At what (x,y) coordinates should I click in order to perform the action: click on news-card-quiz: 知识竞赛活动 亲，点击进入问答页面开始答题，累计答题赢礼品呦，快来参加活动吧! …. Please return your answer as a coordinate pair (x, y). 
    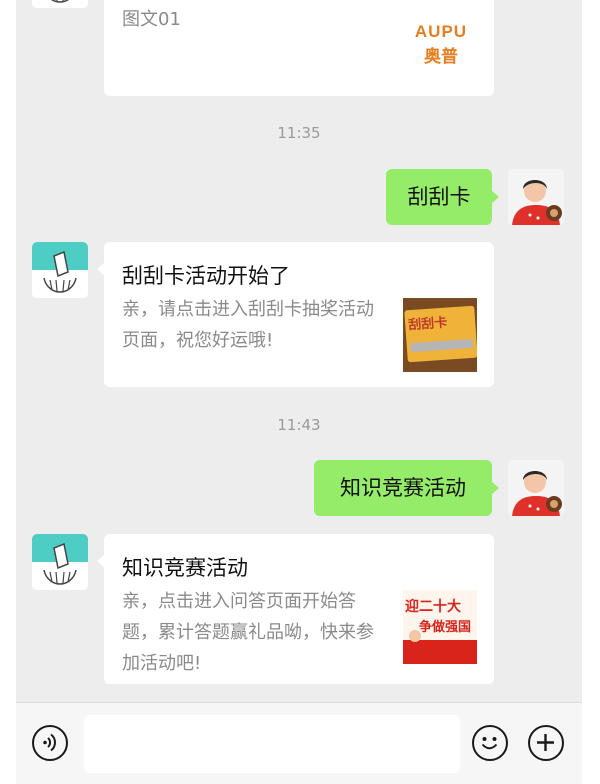
    Looking at the image, I should click on (295, 609).